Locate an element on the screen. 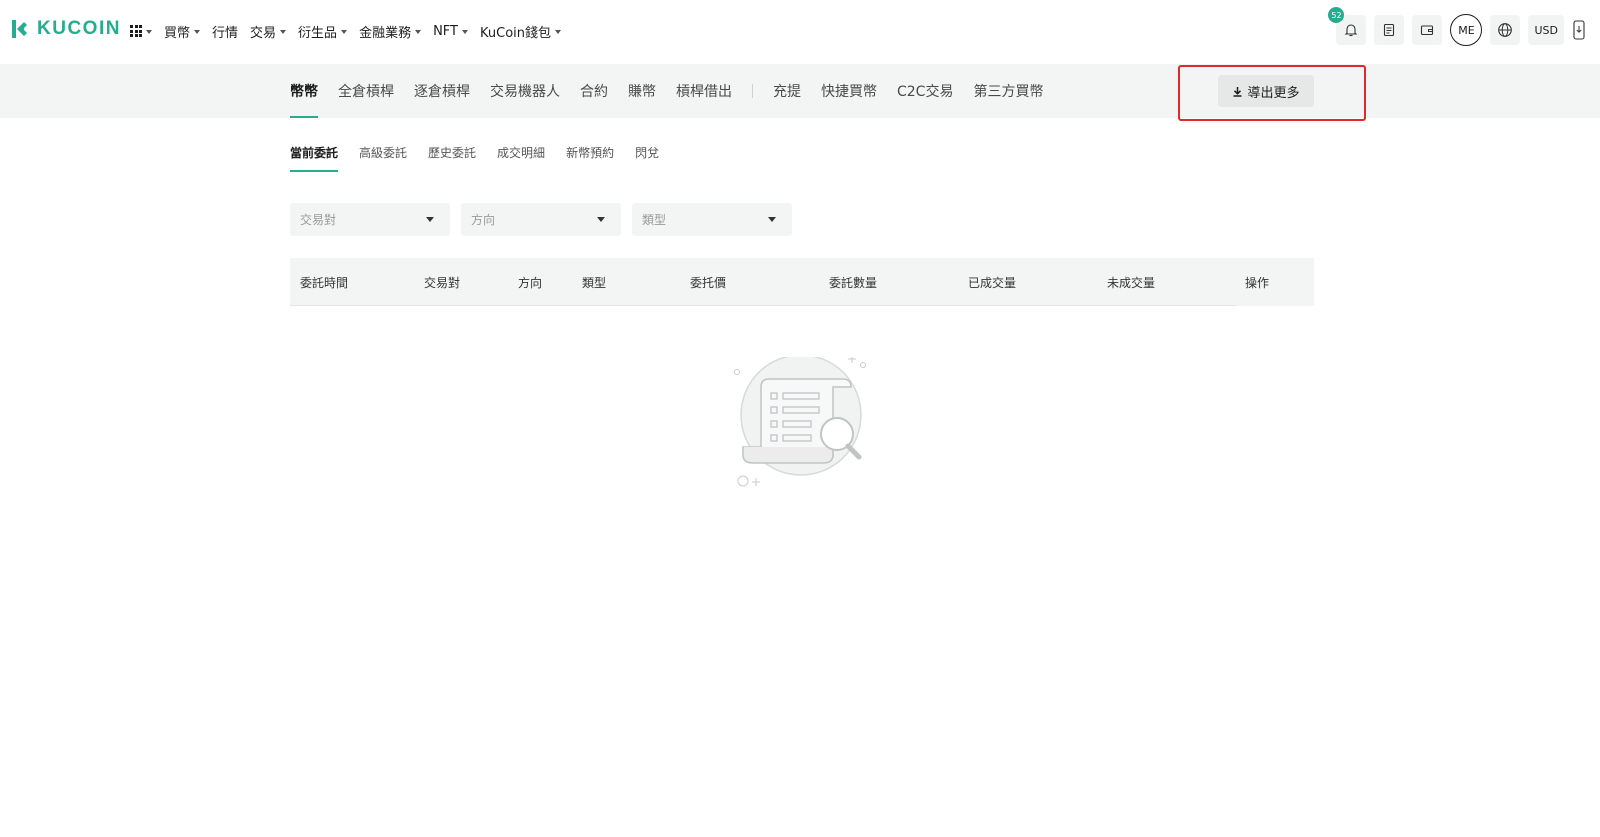 This screenshot has width=1600, height=837. orders-table-header: 委託時間 交易對 方向 類型 委托價 委託數量 已成交量 未成交量 操作 is located at coordinates (802, 282).